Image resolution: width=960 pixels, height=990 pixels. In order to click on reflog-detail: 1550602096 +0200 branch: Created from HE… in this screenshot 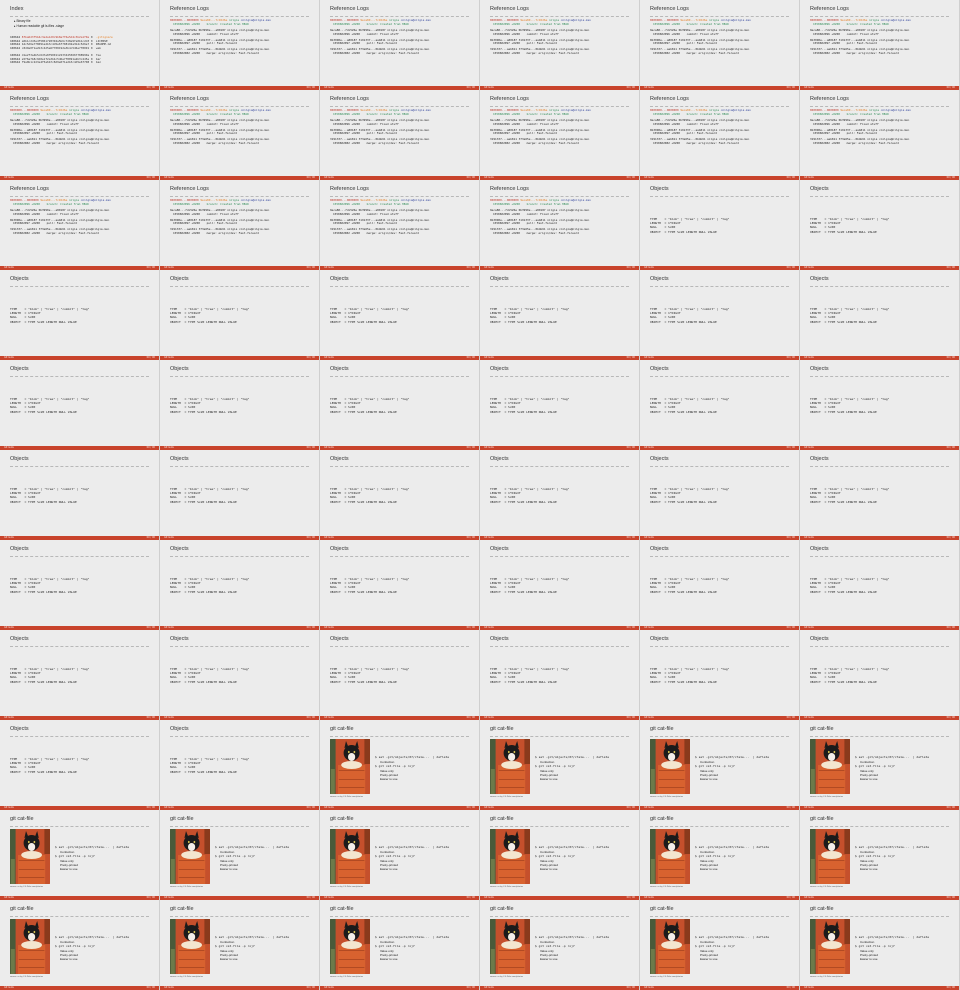, I will do `click(531, 23)`.